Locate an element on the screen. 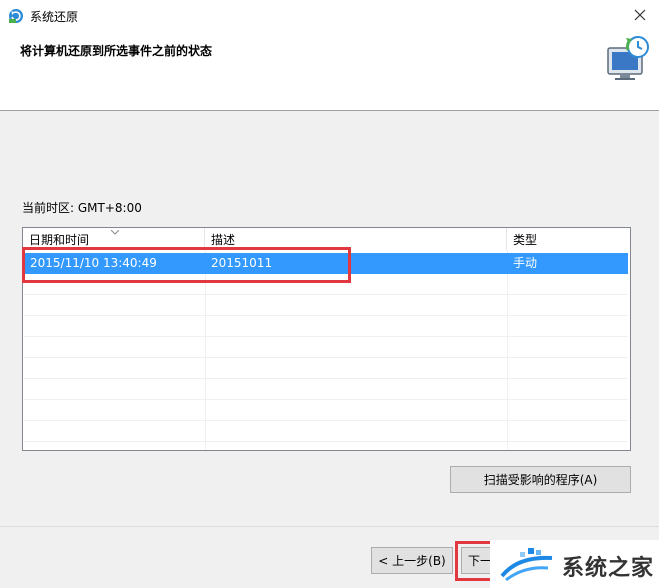 This screenshot has height=588, width=659. scan-affected-programs-button: 扫描受影响的程序(A) is located at coordinates (540, 479).